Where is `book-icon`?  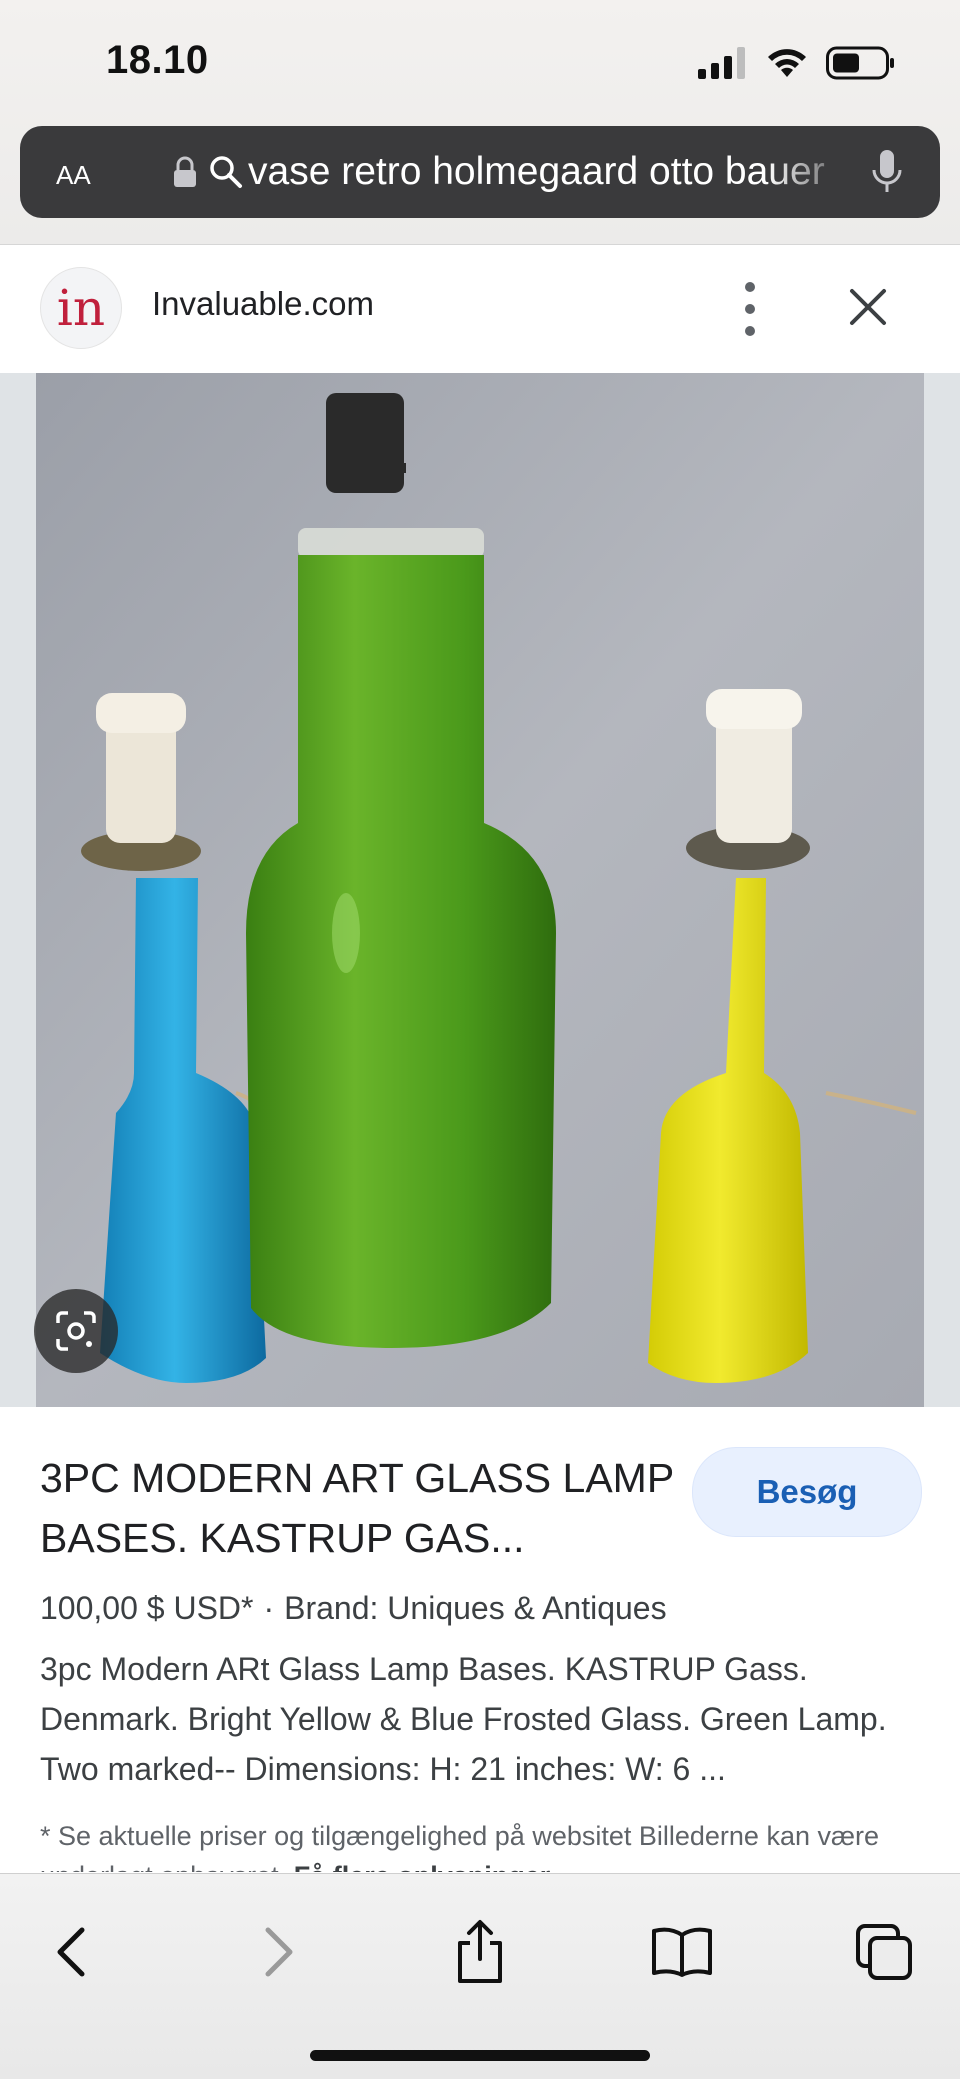
book-icon is located at coordinates (682, 1952).